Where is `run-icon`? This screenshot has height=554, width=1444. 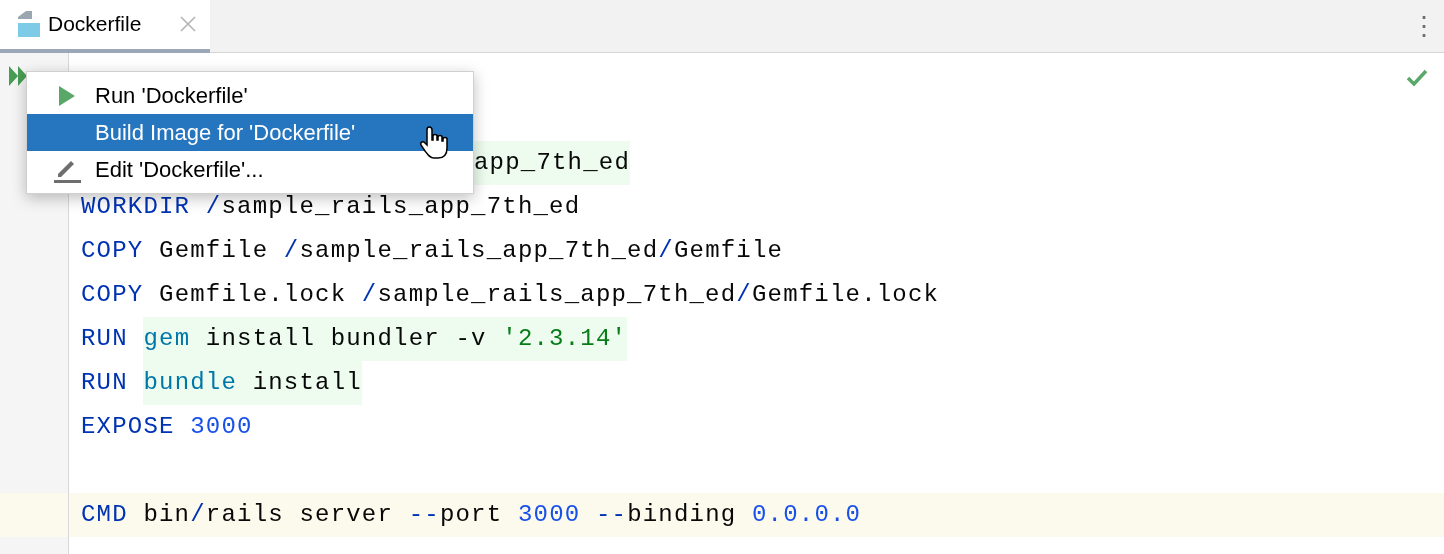
run-icon is located at coordinates (19, 76).